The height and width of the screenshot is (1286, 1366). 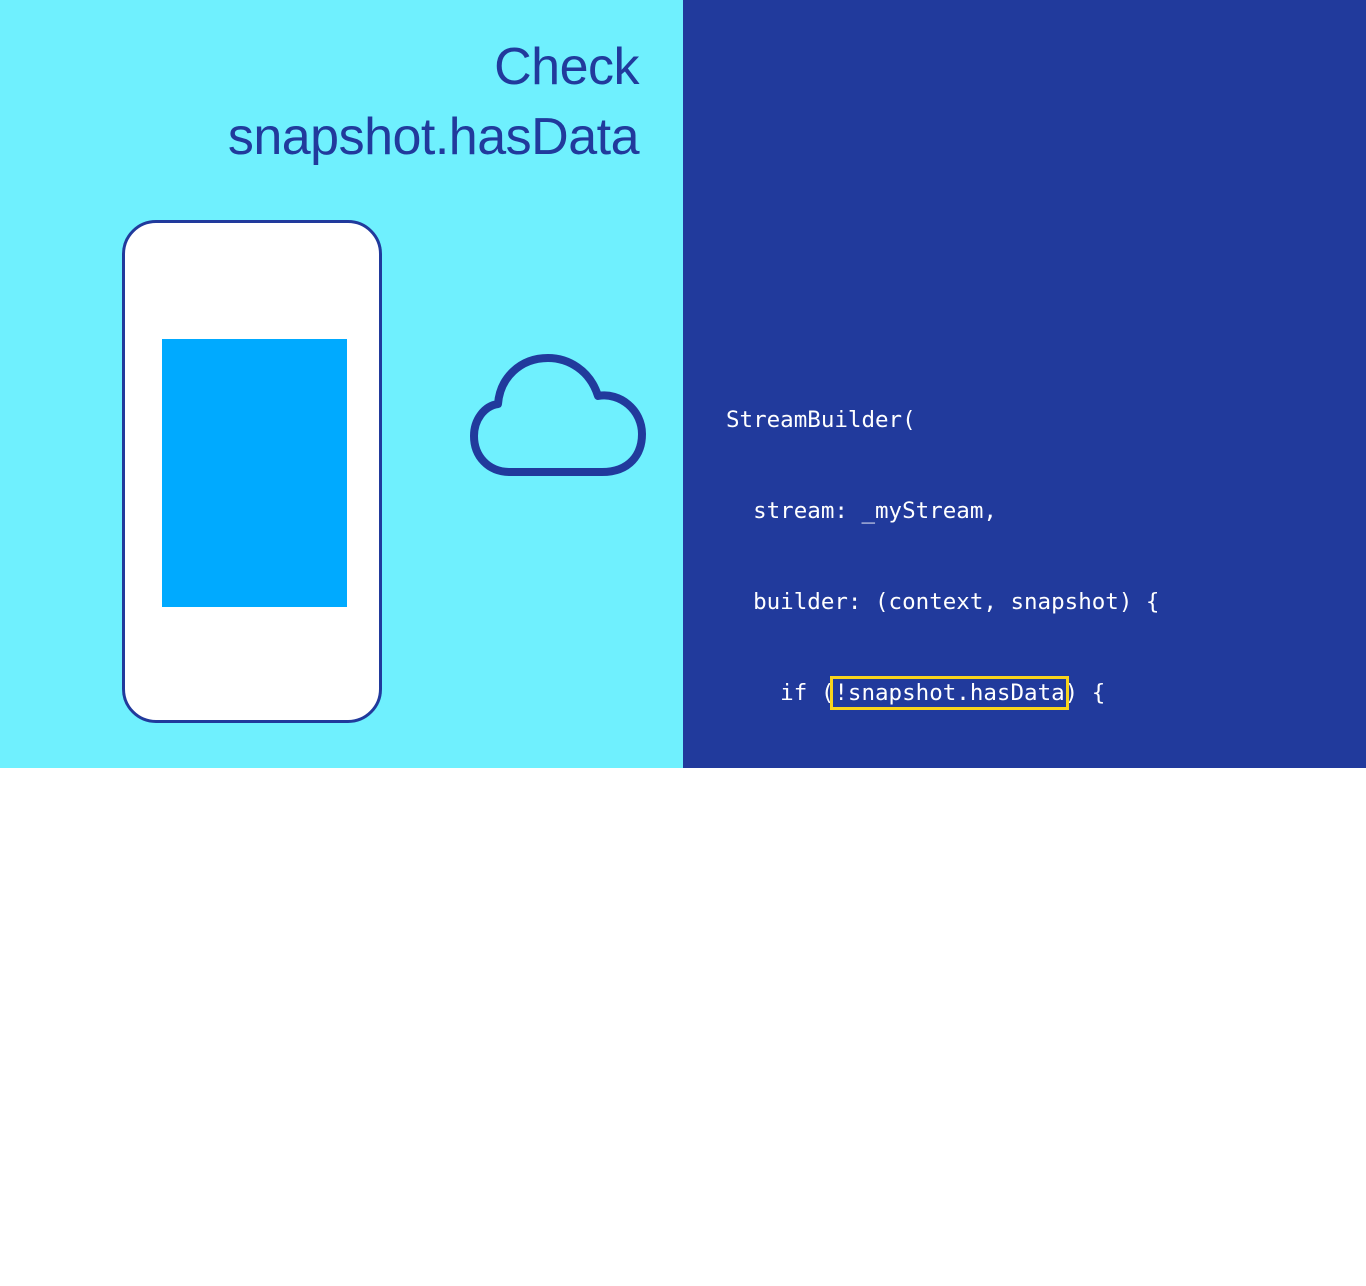 I want to click on title-line-2: snapshot.hasData, so click(x=433, y=137).